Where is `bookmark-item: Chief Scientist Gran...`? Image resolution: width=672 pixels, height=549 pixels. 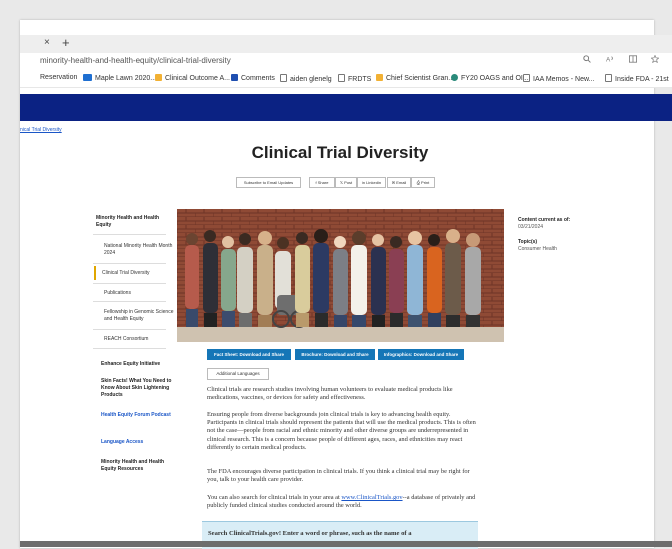
bookmark-item: Chief Scientist Gran... is located at coordinates (415, 78).